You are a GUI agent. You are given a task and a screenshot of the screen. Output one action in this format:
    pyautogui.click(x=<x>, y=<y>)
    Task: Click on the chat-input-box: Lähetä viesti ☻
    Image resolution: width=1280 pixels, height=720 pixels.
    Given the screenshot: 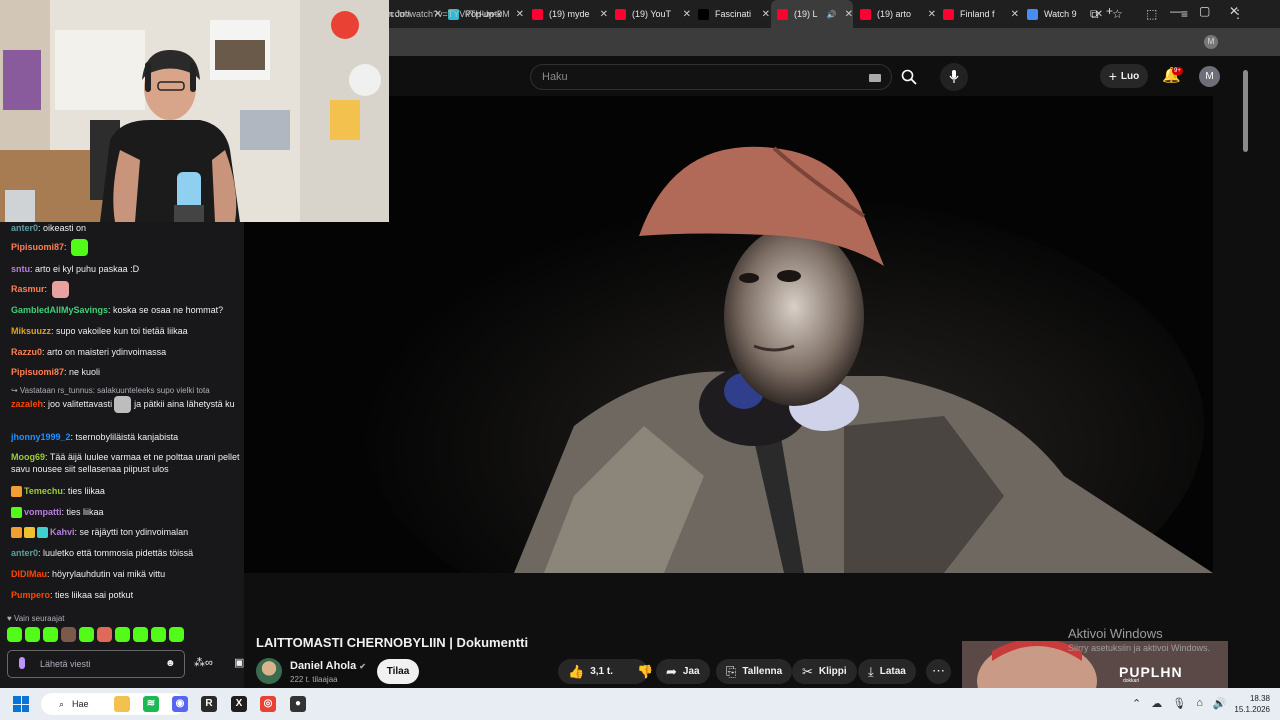 What is the action you would take?
    pyautogui.click(x=96, y=664)
    